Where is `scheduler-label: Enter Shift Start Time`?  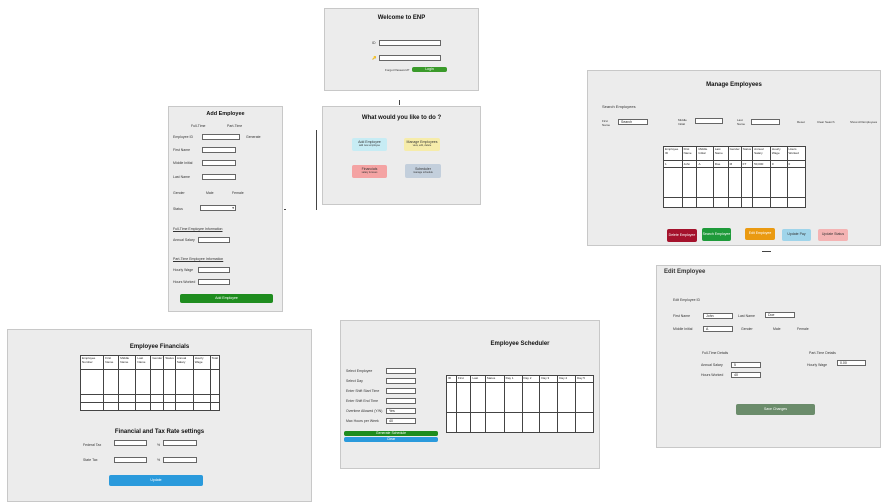
scheduler-label: Enter Shift Start Time is located at coordinates (363, 391).